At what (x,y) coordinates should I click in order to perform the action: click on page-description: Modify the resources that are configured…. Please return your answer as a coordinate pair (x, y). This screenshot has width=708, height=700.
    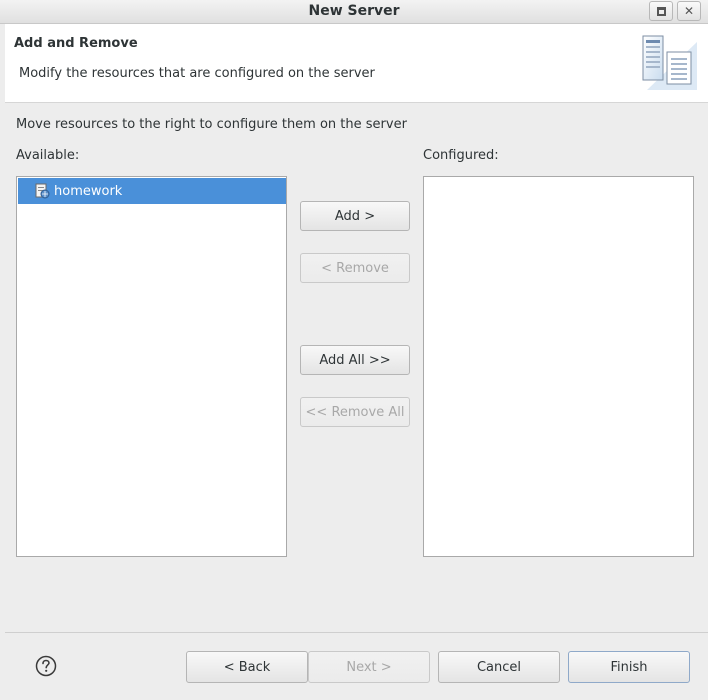
    Looking at the image, I should click on (197, 73).